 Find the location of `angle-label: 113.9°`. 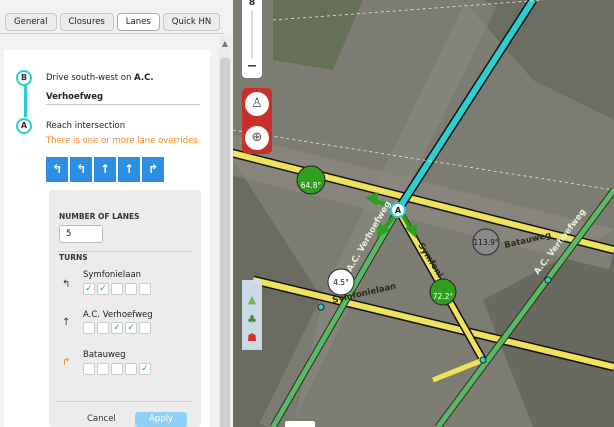

angle-label: 113.9° is located at coordinates (485, 242).